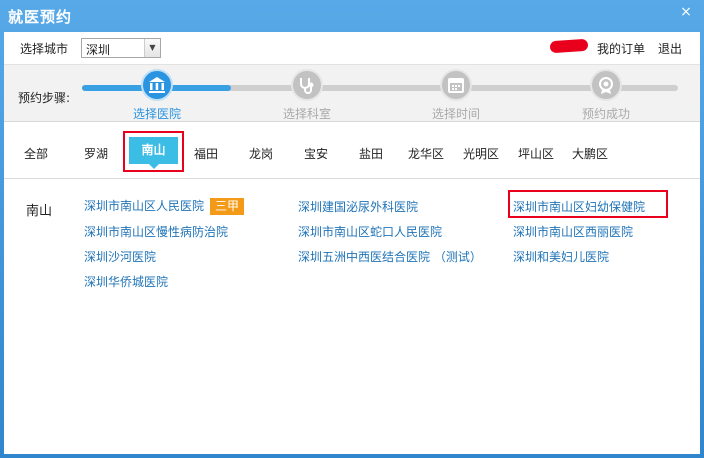 The image size is (704, 458). Describe the element at coordinates (371, 153) in the screenshot. I see `district-yantian: 盐田` at that location.